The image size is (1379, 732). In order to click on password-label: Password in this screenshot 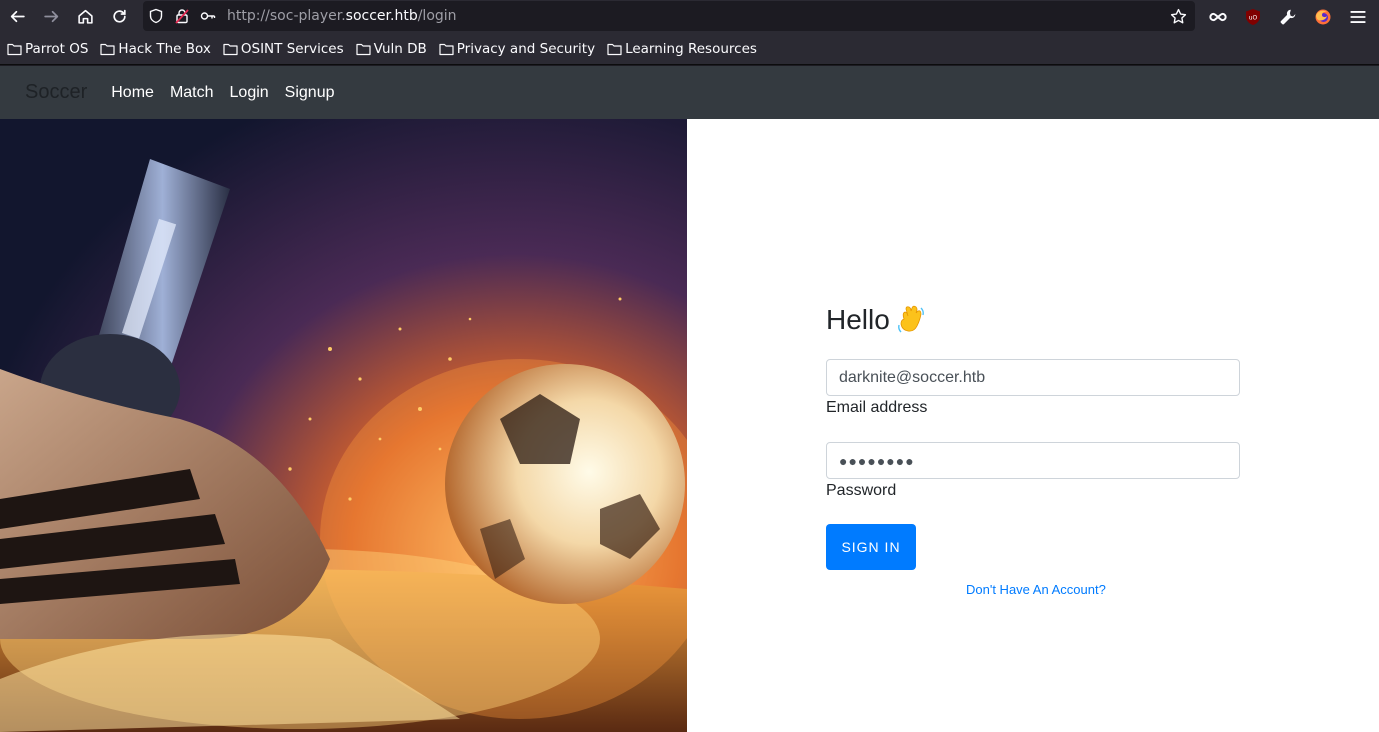, I will do `click(861, 490)`.